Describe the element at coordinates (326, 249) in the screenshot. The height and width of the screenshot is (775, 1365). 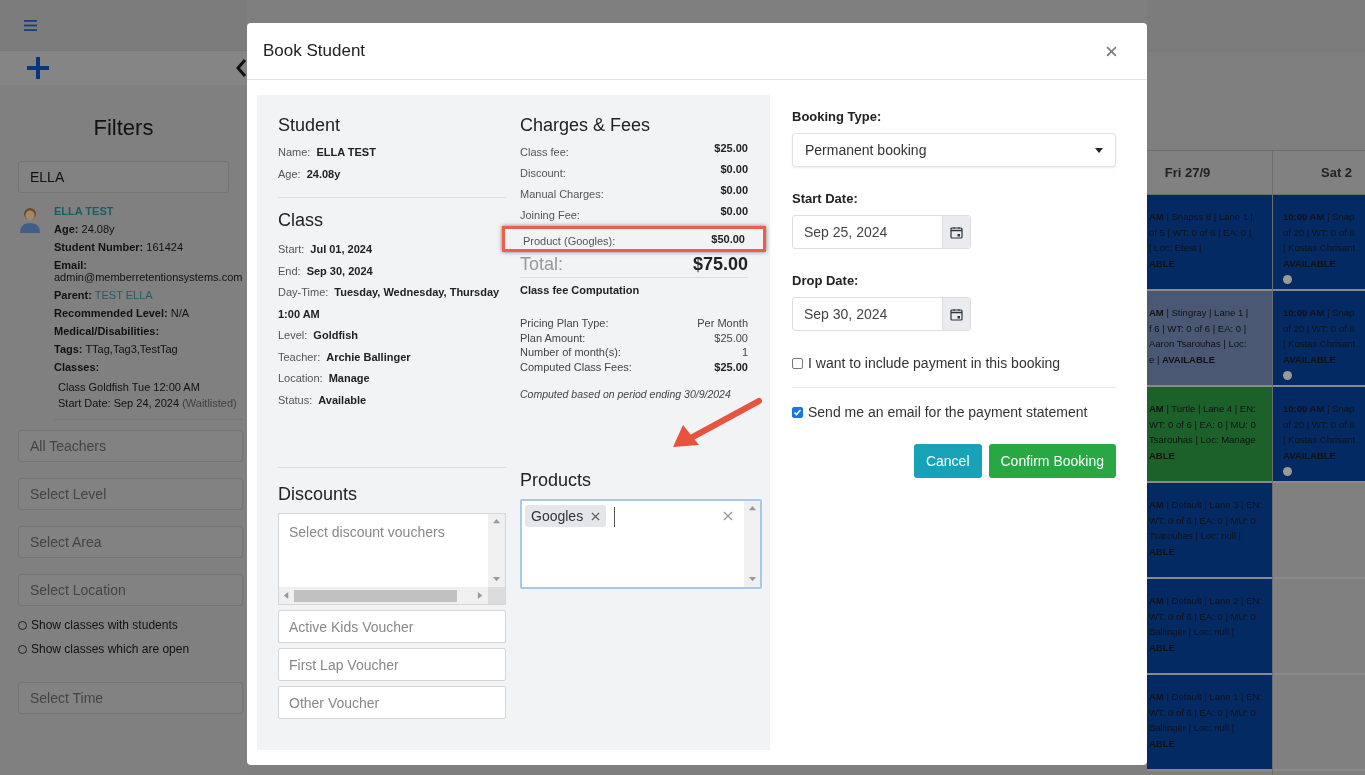
I see `detail-line: Start: Jul 01, 2024` at that location.